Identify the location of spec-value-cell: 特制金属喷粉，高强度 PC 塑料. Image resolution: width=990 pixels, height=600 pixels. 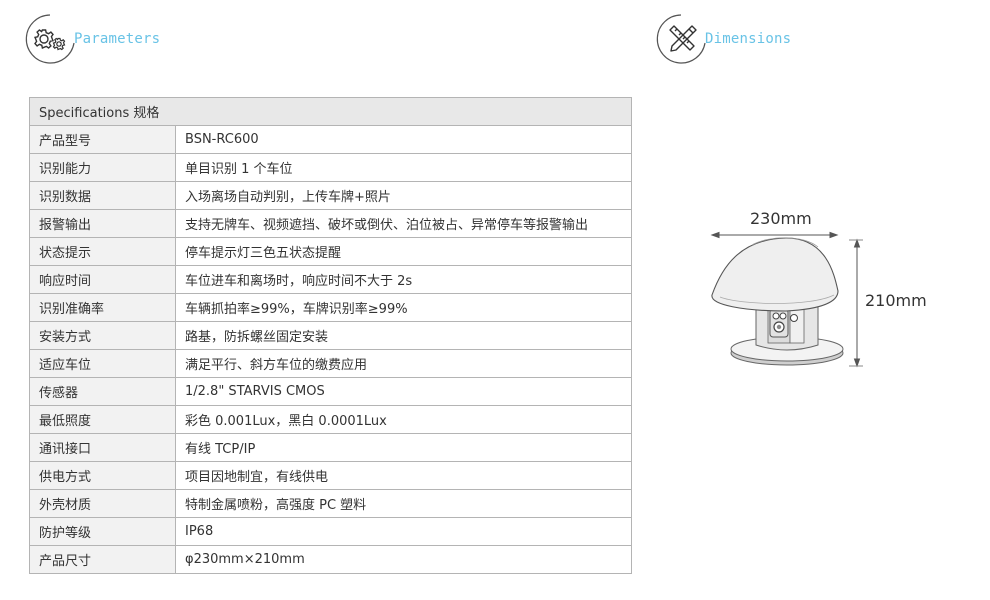
(403, 503).